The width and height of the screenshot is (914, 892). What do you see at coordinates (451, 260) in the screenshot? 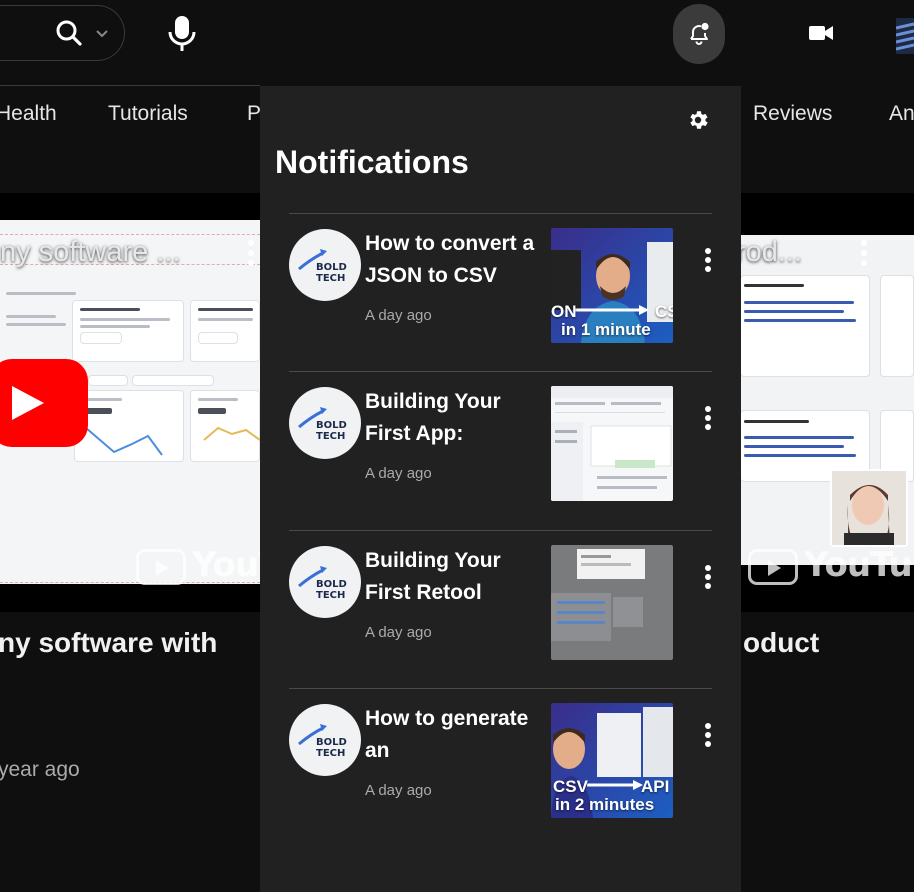
I see `notification-title: How to convert a JSON to CSV` at bounding box center [451, 260].